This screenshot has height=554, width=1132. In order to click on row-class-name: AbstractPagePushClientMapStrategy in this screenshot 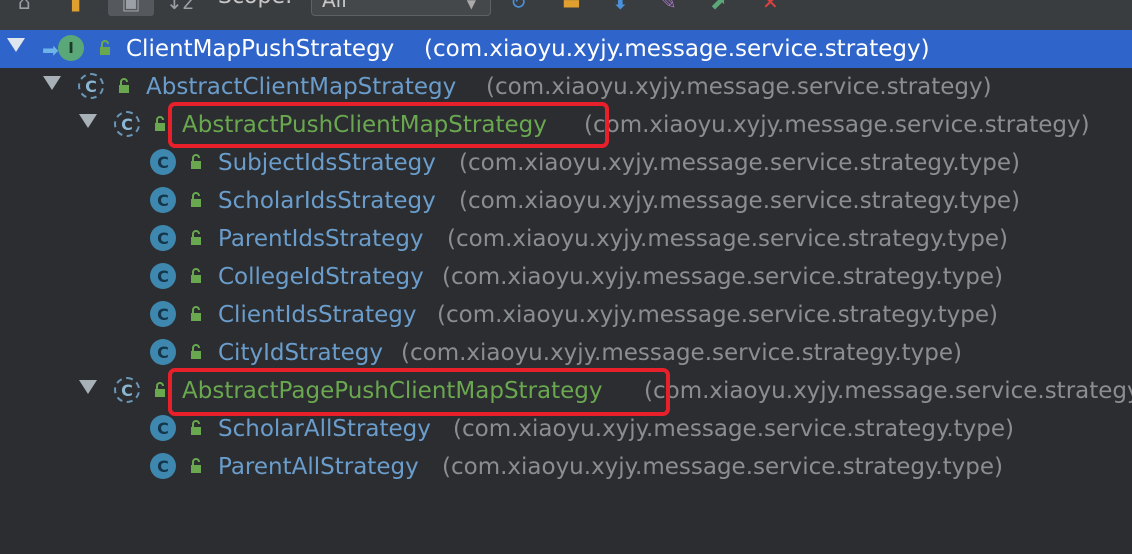, I will do `click(392, 391)`.